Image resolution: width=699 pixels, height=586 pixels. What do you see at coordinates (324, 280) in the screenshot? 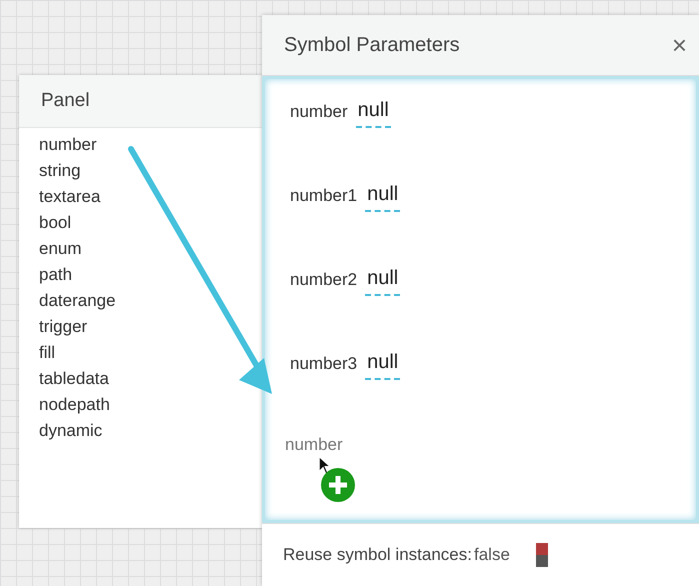
I see `parameter-name: number2` at bounding box center [324, 280].